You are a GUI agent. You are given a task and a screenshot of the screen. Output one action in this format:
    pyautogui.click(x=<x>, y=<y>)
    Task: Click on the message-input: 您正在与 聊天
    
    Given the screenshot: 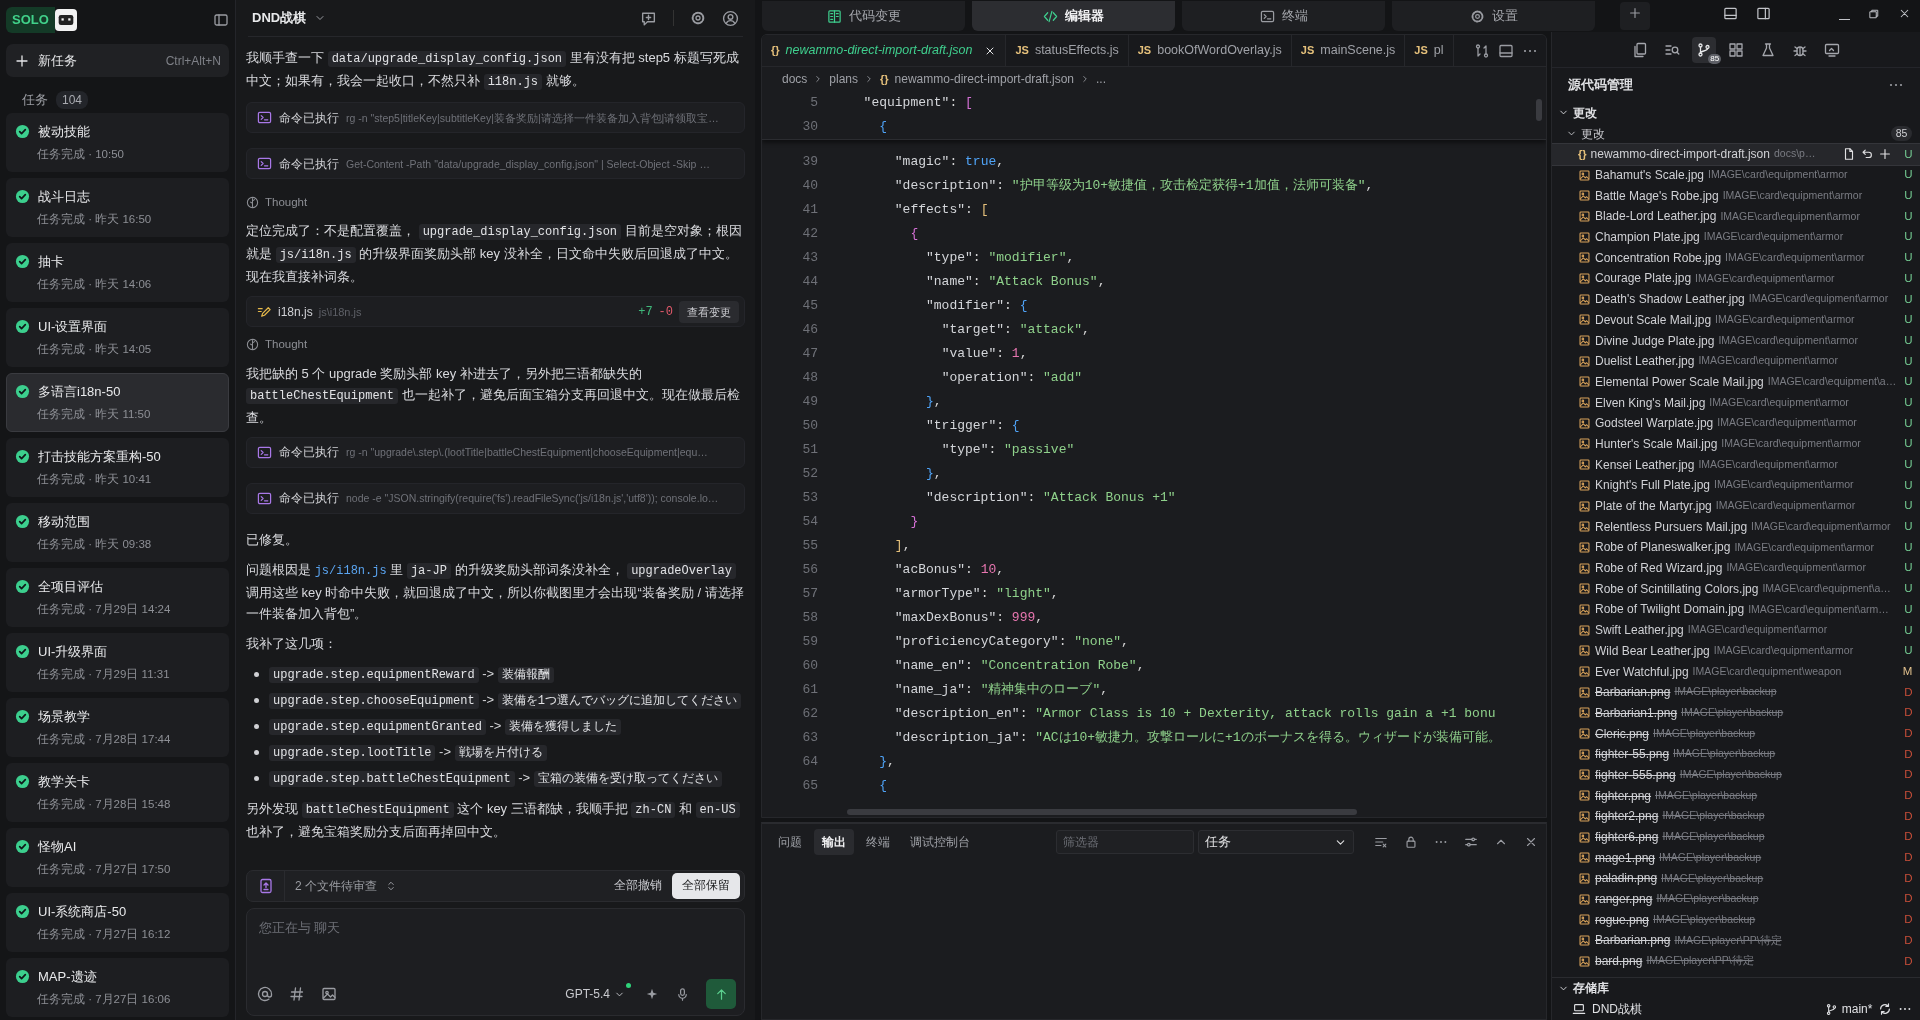 What is the action you would take?
    pyautogui.click(x=496, y=948)
    